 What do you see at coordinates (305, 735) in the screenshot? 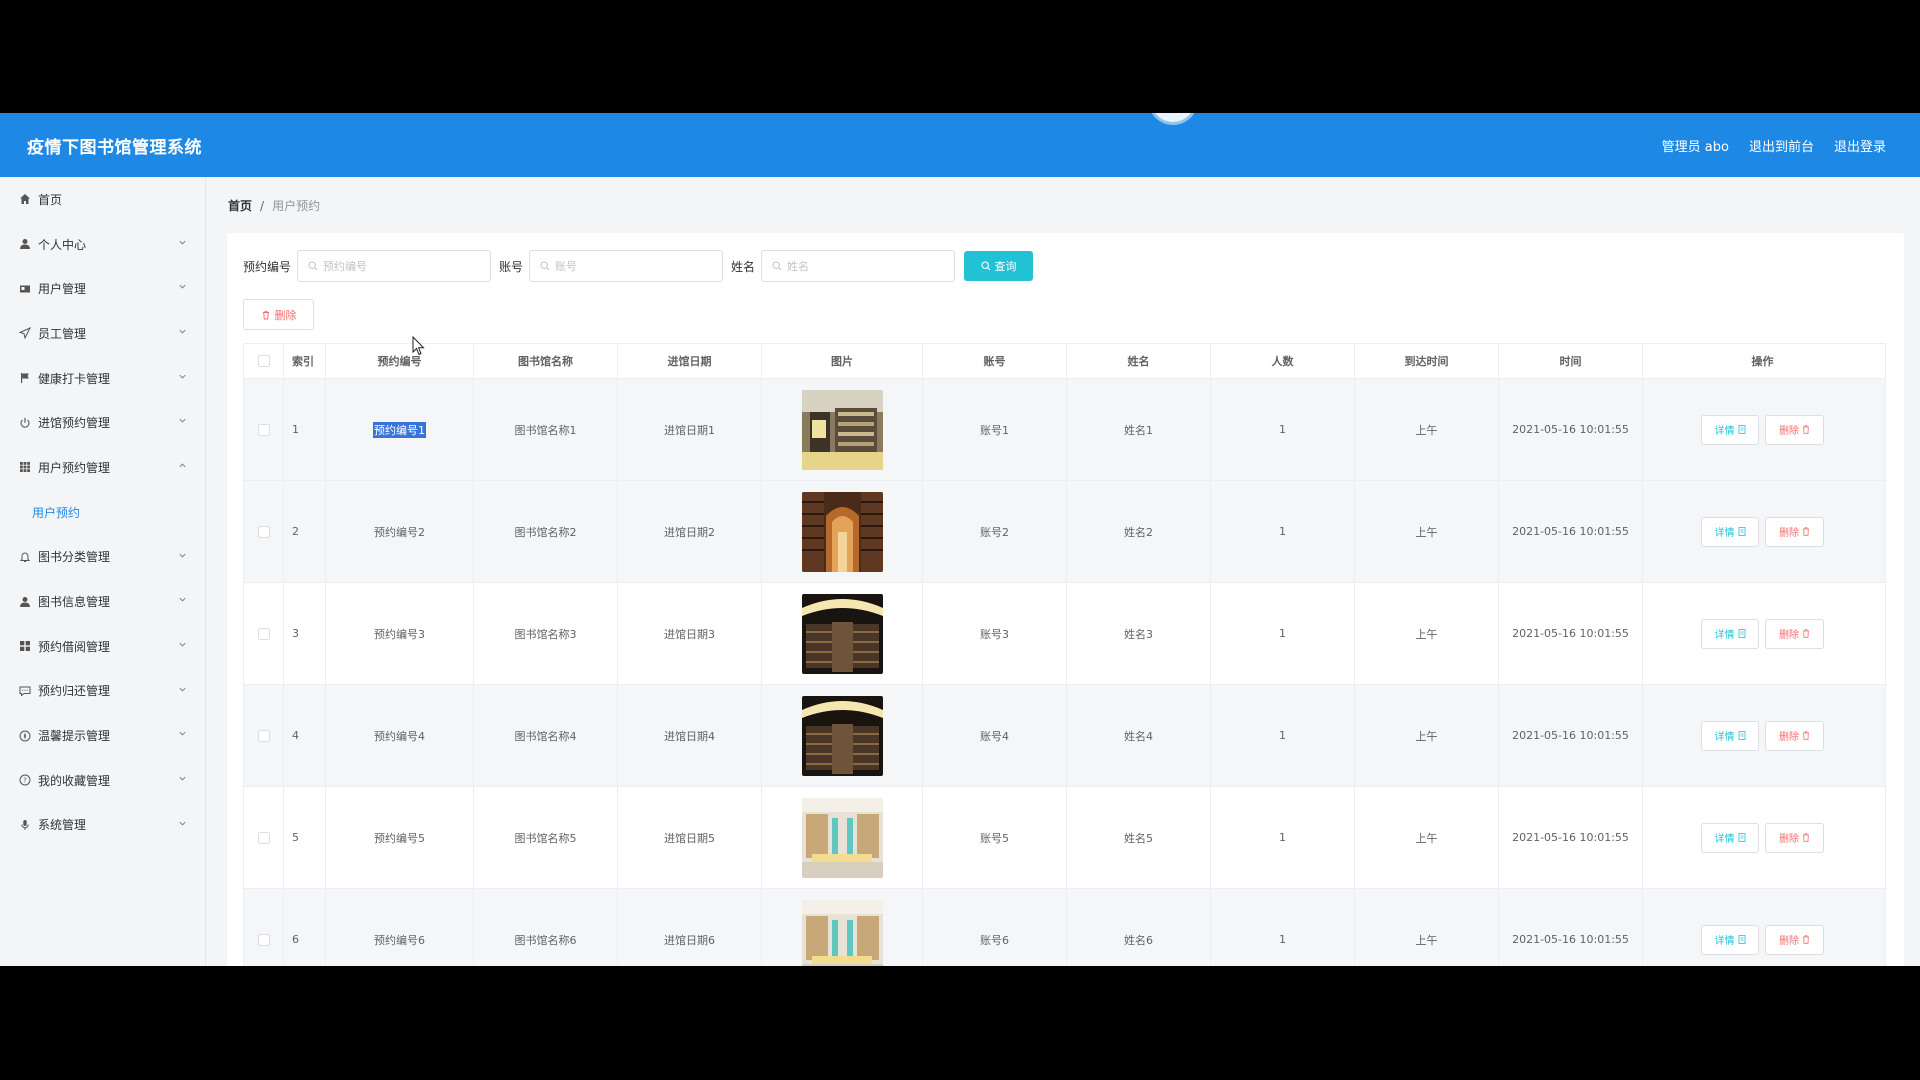
I see `index-cell: 4` at bounding box center [305, 735].